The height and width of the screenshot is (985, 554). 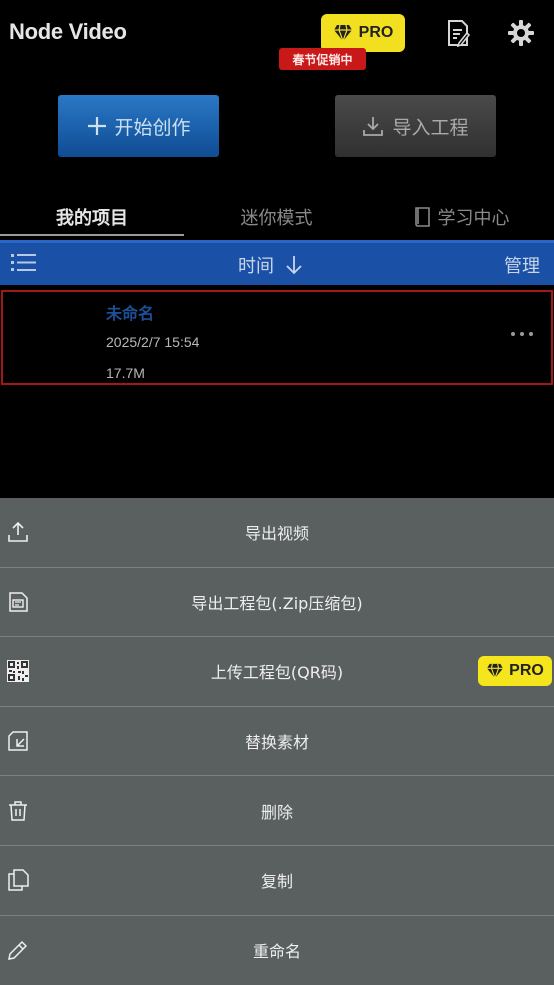 I want to click on option-label: 上传工程包(QR码), so click(x=277, y=673).